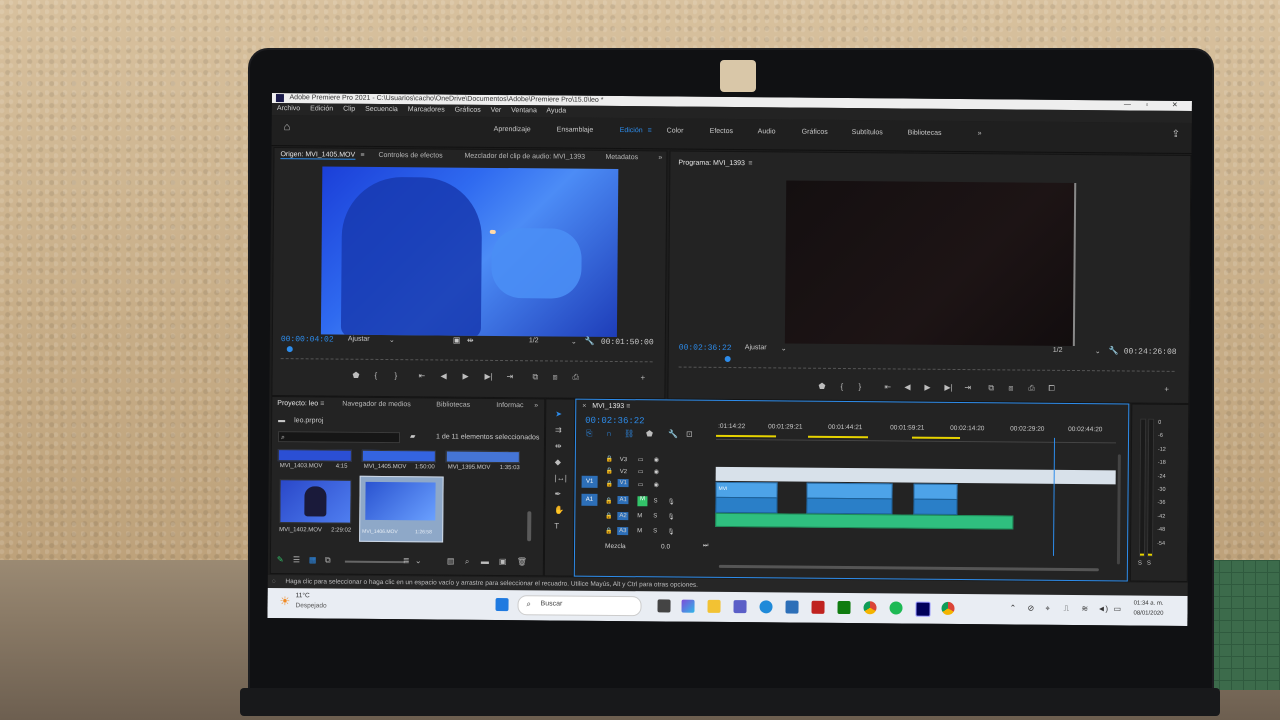 Image resolution: width=1280 pixels, height=720 pixels. Describe the element at coordinates (1175, 106) in the screenshot. I see `close-icon: ✕` at that location.